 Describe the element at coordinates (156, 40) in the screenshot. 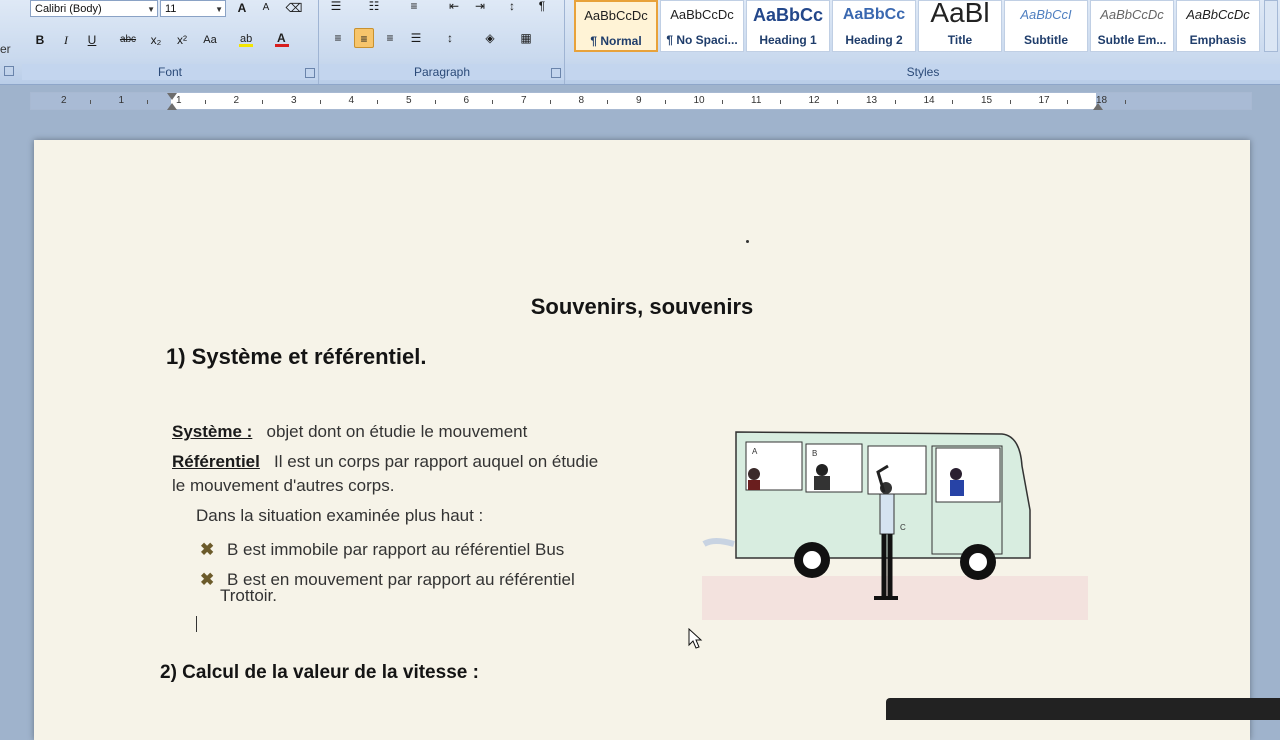

I see `subscript-button: x₂` at that location.